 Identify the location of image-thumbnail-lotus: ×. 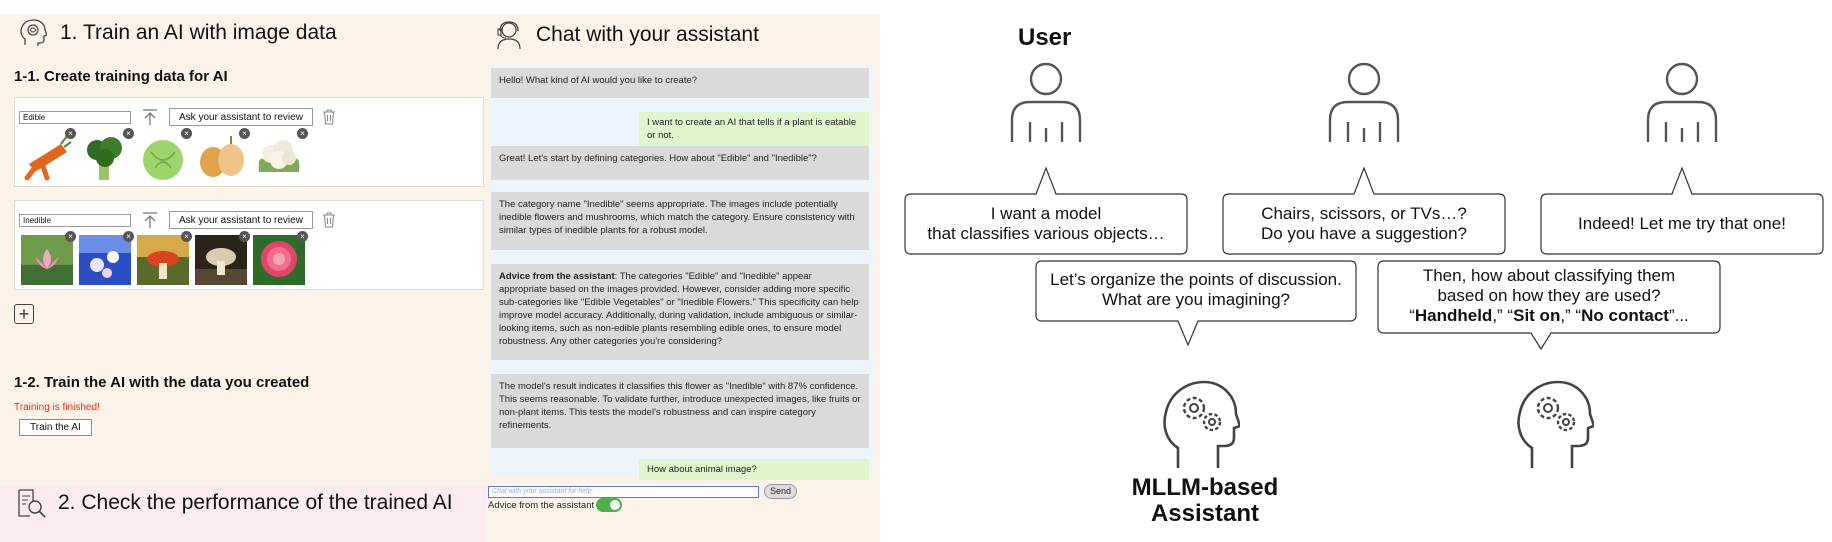
(48, 258).